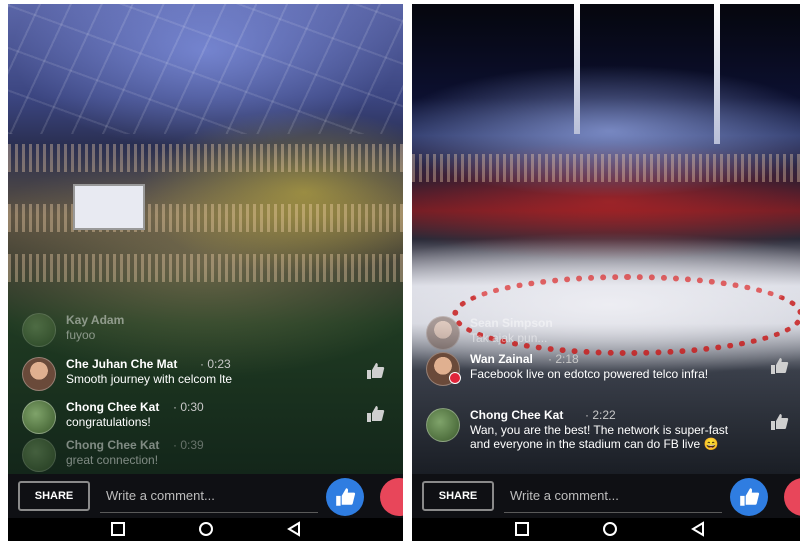 This screenshot has height=545, width=800. What do you see at coordinates (205, 218) in the screenshot?
I see `crowd-stands-mid` at bounding box center [205, 218].